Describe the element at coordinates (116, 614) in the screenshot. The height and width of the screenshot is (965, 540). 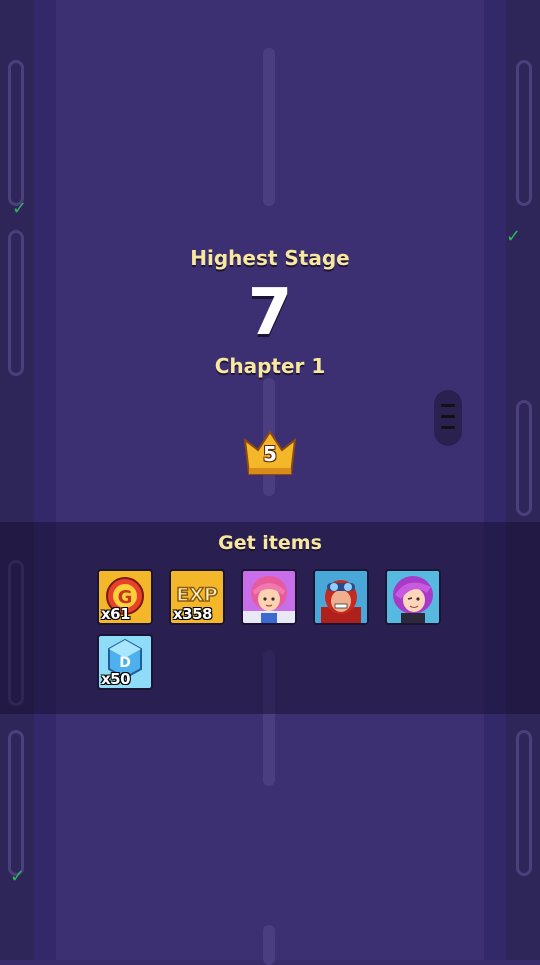
I see `item-quantity: x61` at that location.